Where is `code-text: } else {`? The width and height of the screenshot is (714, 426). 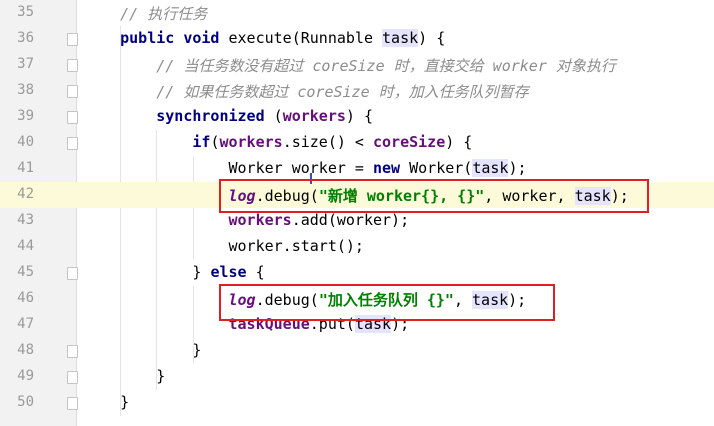 code-text: } else { is located at coordinates (174, 272).